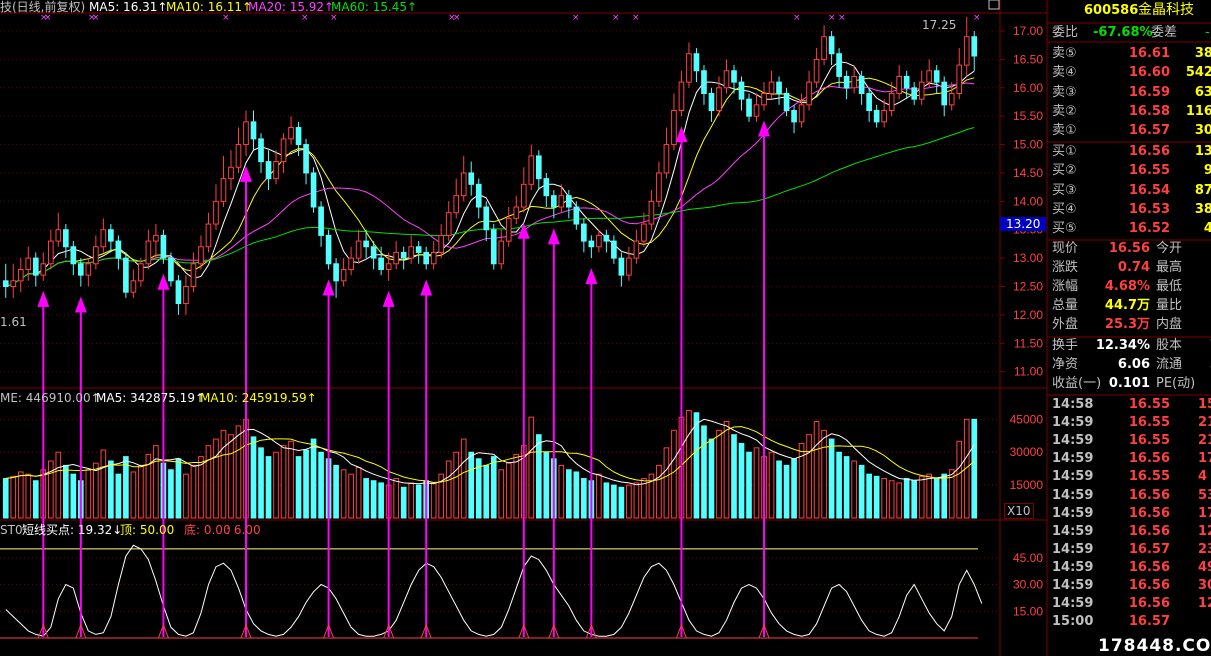 This screenshot has height=656, width=1211. What do you see at coordinates (1204, 423) in the screenshot?
I see `tick-v: 21` at bounding box center [1204, 423].